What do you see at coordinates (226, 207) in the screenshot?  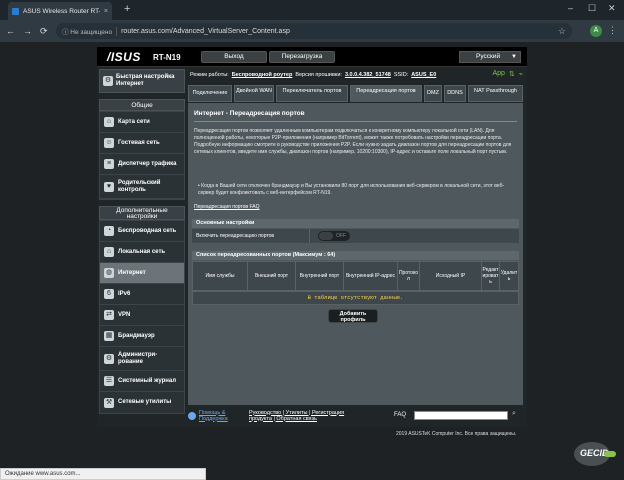 I see `faq-link: Переадресация портов FAQ` at bounding box center [226, 207].